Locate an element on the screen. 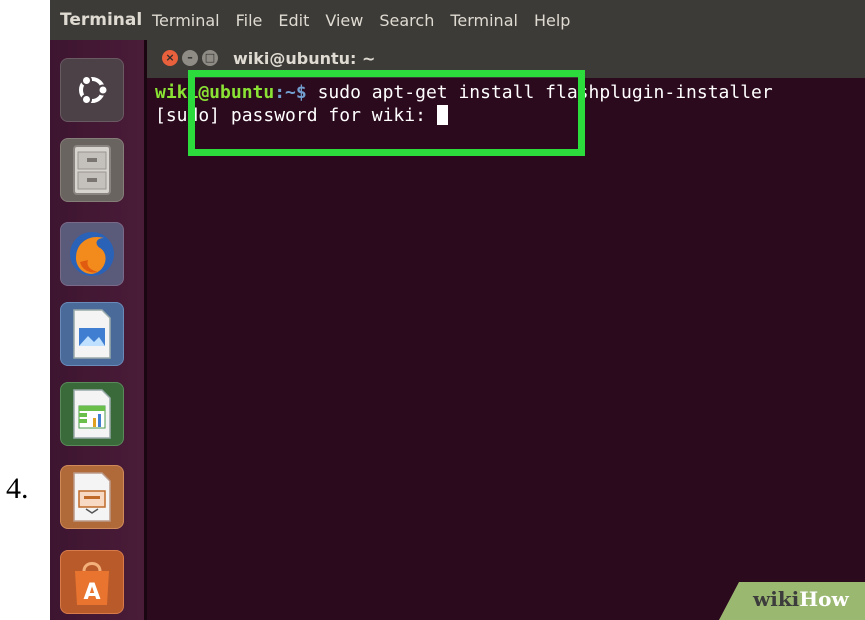 The height and width of the screenshot is (620, 865). software-center-icon: A is located at coordinates (92, 582).